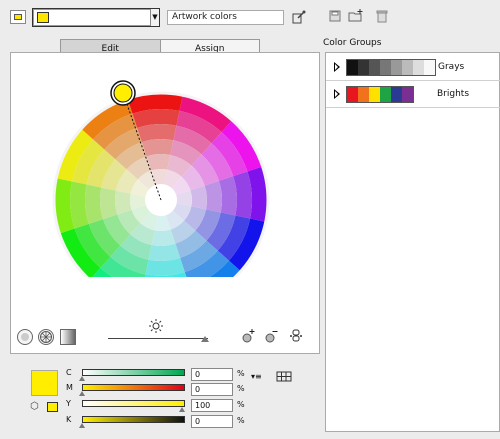  I want to click on color-group-dropdown: ▼, so click(96, 17).